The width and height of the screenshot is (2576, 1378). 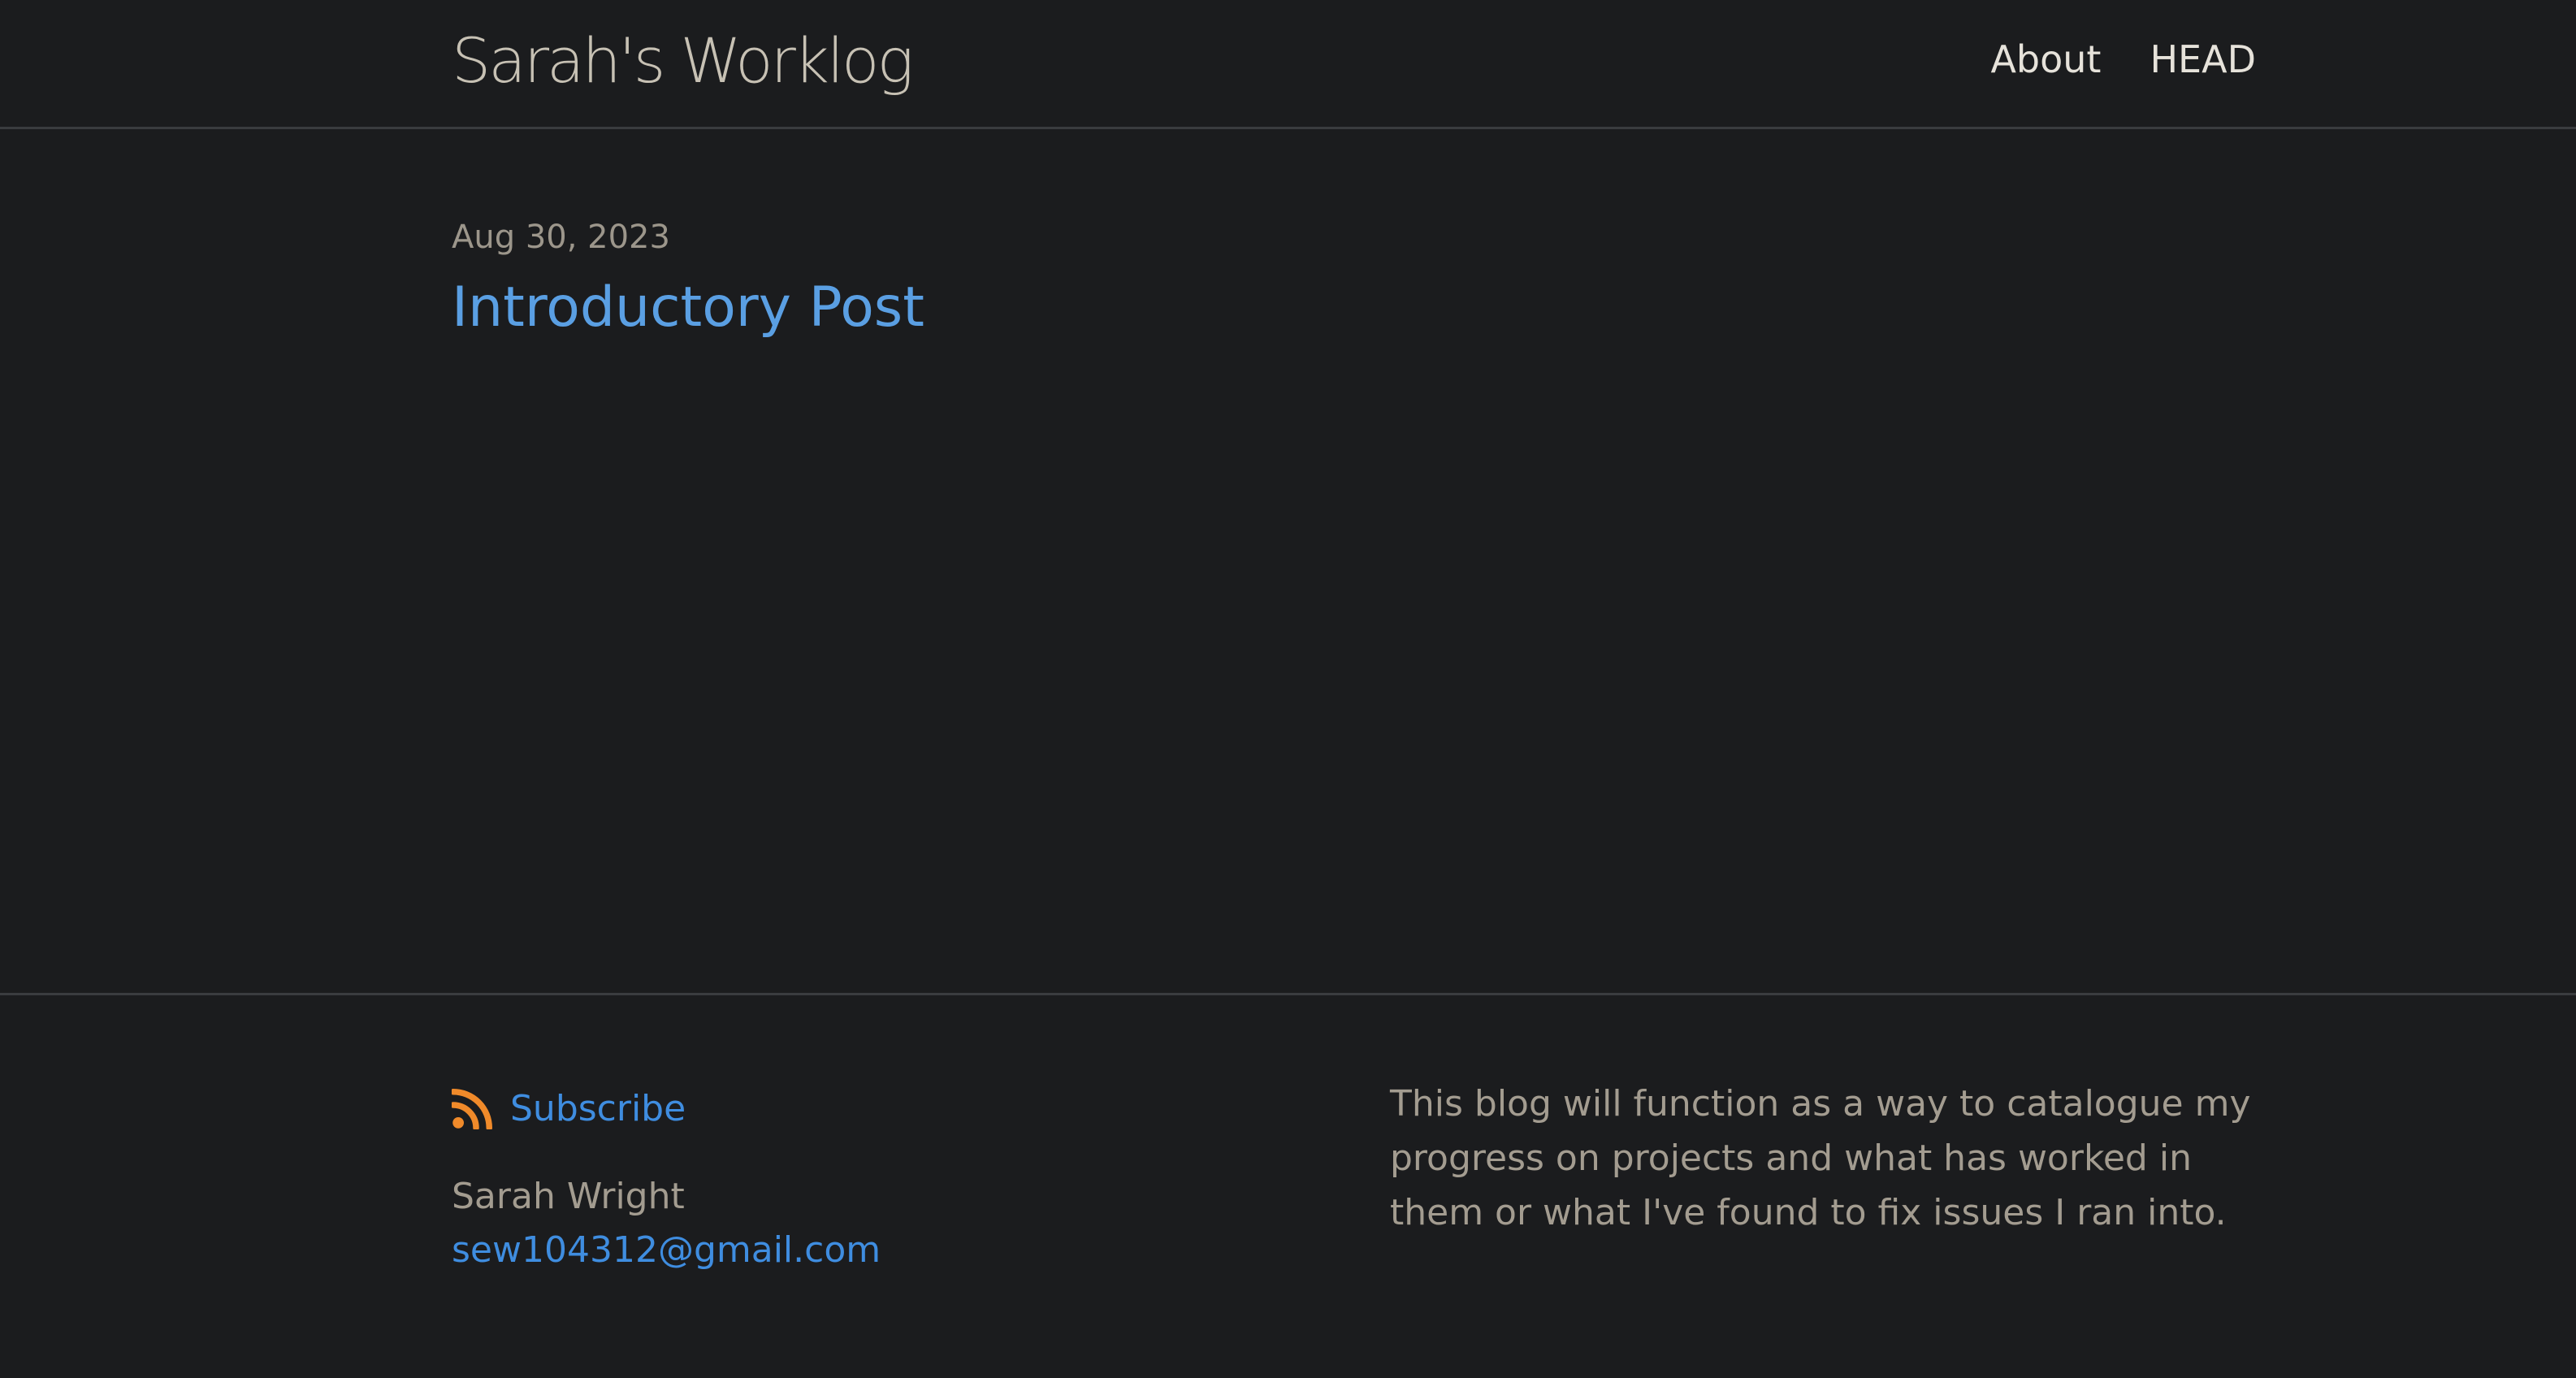 What do you see at coordinates (472, 1109) in the screenshot?
I see `rss-icon` at bounding box center [472, 1109].